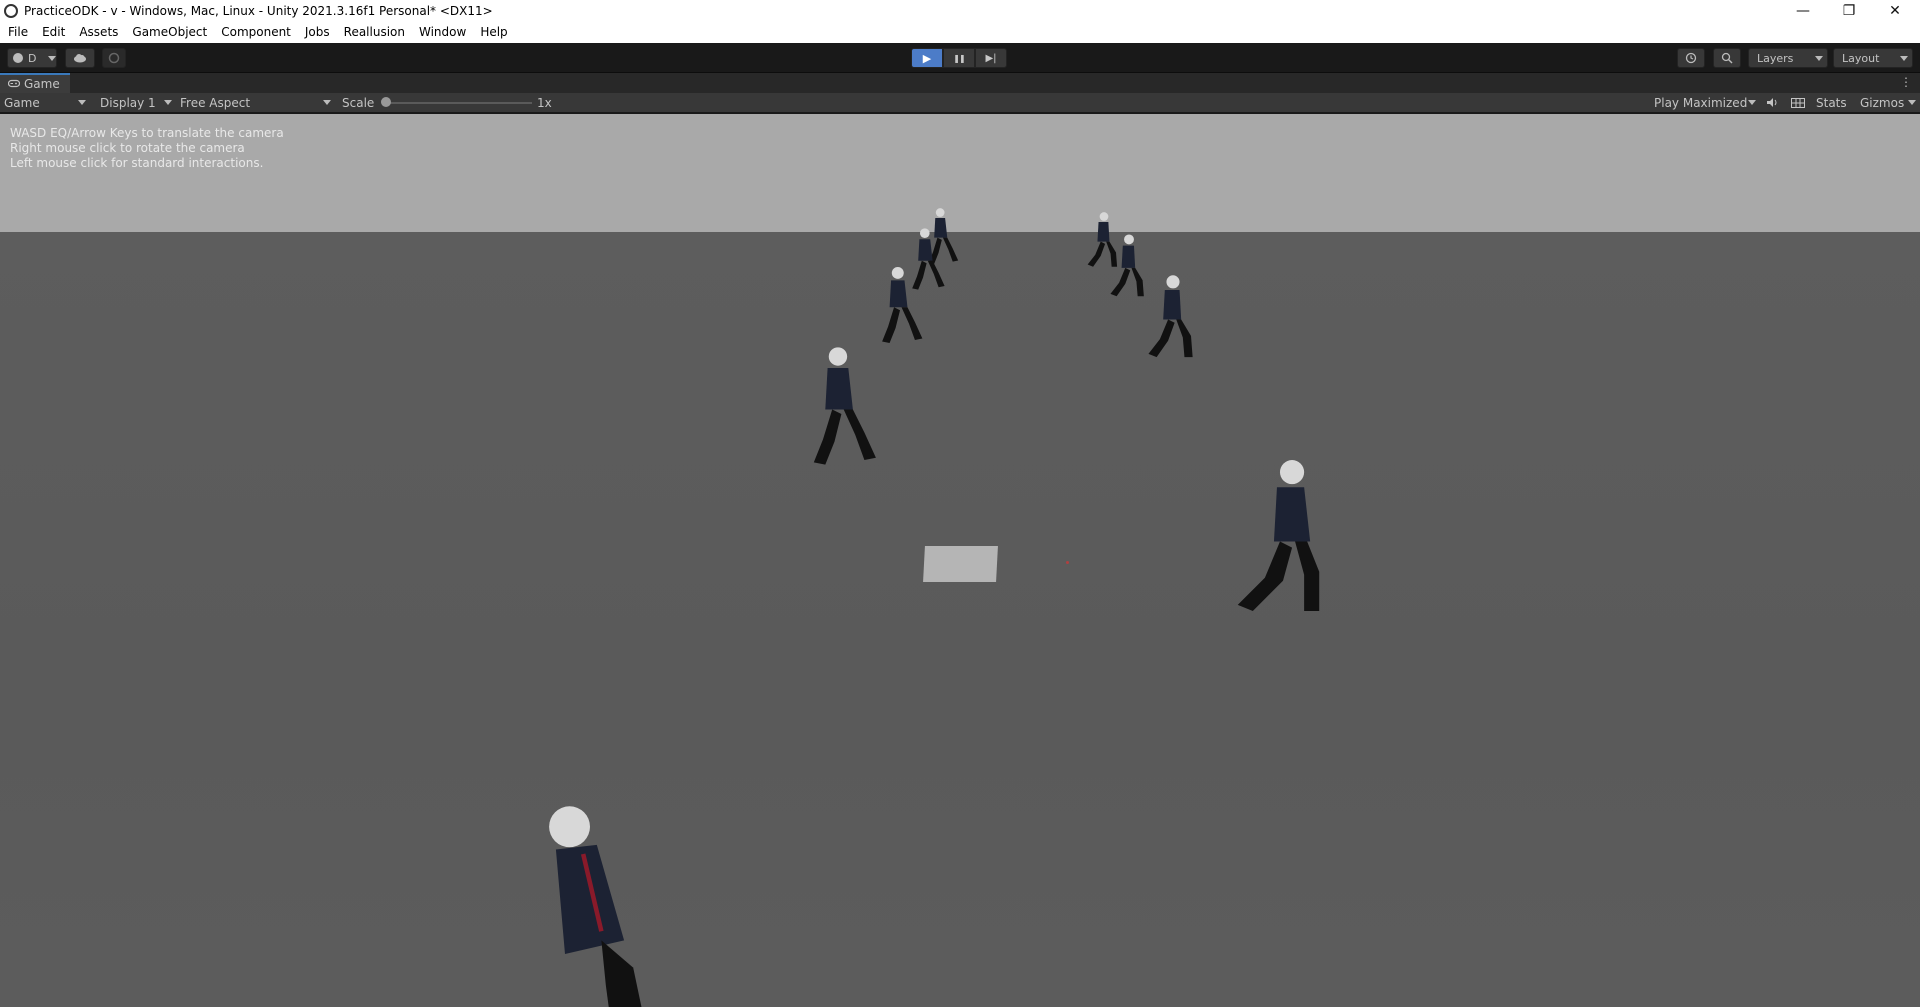 The image size is (1920, 1007). Describe the element at coordinates (492, 32) in the screenshot. I see `menu-help: Help` at that location.